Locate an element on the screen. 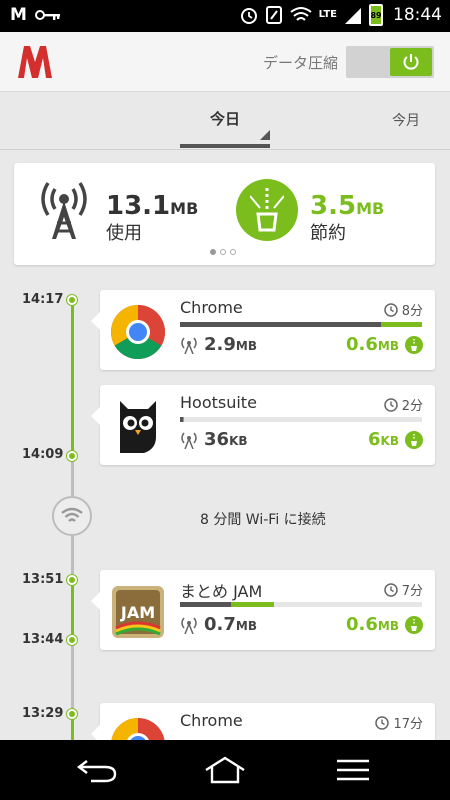  app-name: Hootsuite is located at coordinates (218, 402).